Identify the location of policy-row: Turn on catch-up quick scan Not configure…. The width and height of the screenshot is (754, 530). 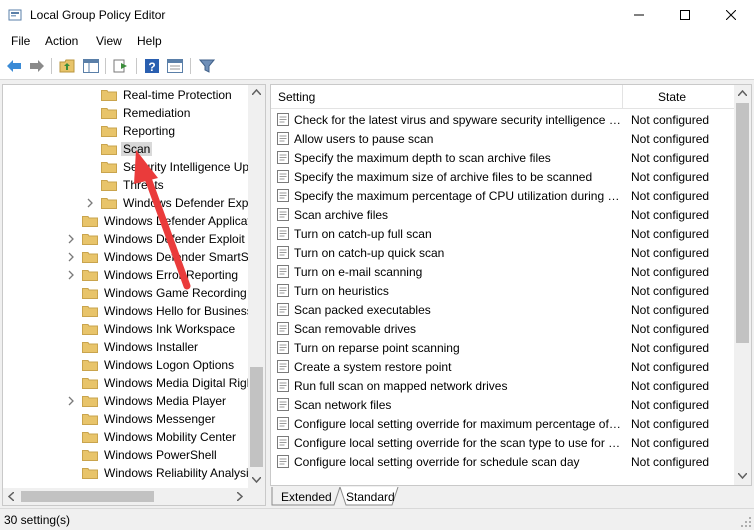
(502, 252).